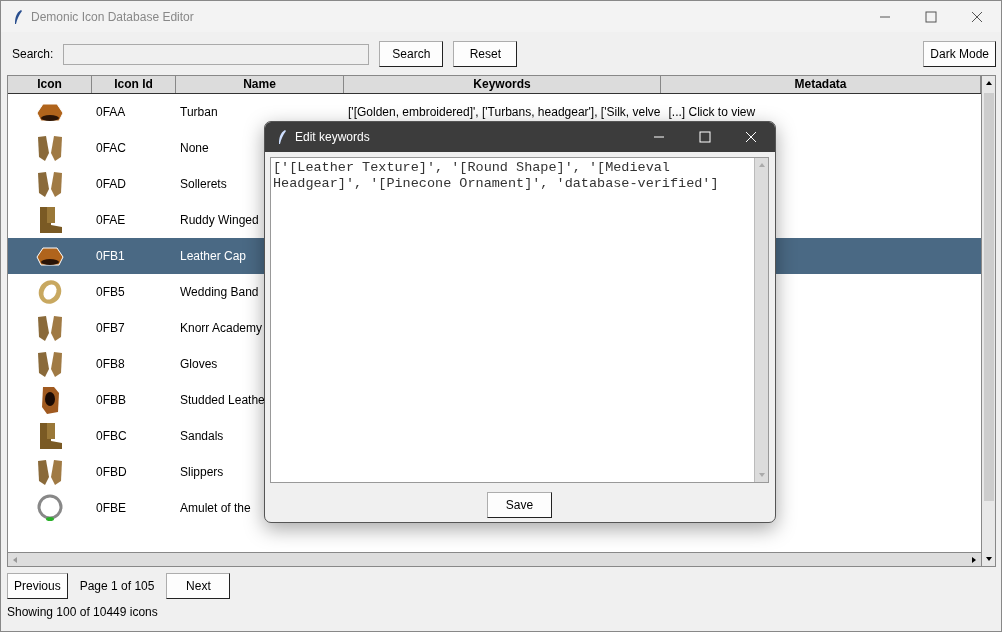 Image resolution: width=1002 pixels, height=632 pixels. Describe the element at coordinates (222, 400) in the screenshot. I see `table-cell: Studded Leathe` at that location.